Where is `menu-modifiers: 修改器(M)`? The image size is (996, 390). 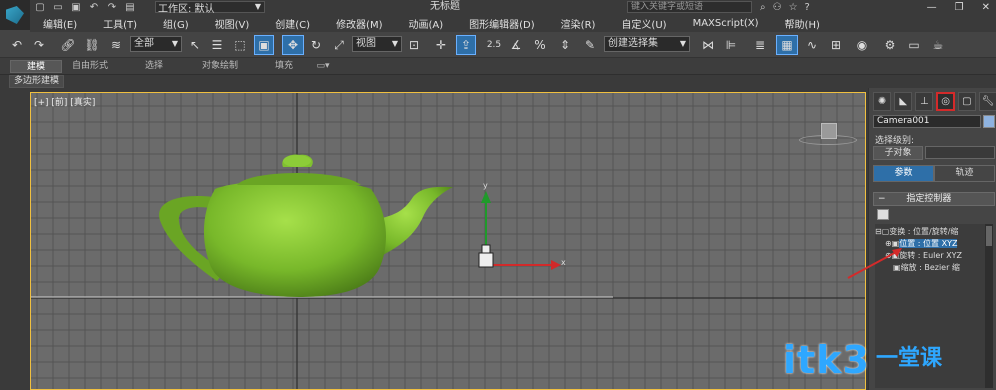 menu-modifiers: 修改器(M) is located at coordinates (359, 23).